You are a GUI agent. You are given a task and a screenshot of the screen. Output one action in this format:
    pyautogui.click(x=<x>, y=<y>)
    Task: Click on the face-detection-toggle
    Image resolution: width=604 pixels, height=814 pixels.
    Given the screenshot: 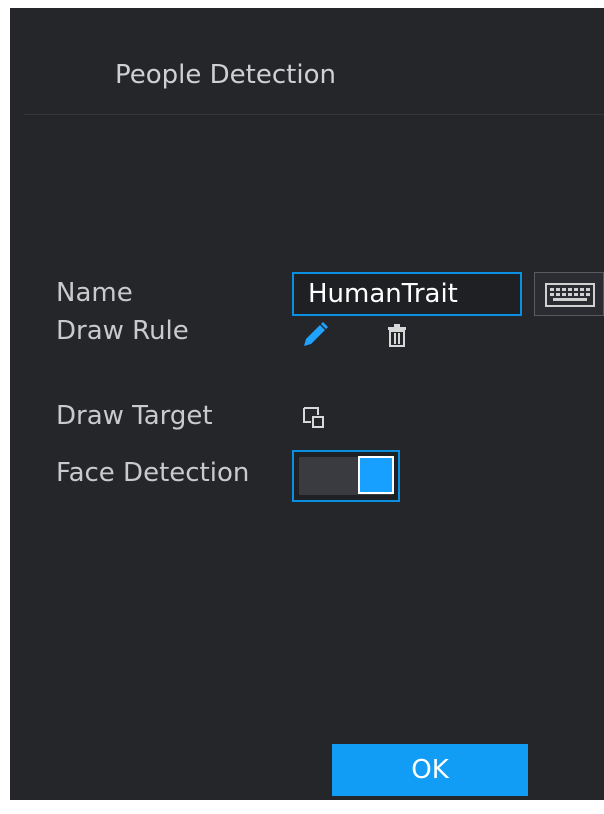 What is the action you would take?
    pyautogui.click(x=346, y=476)
    